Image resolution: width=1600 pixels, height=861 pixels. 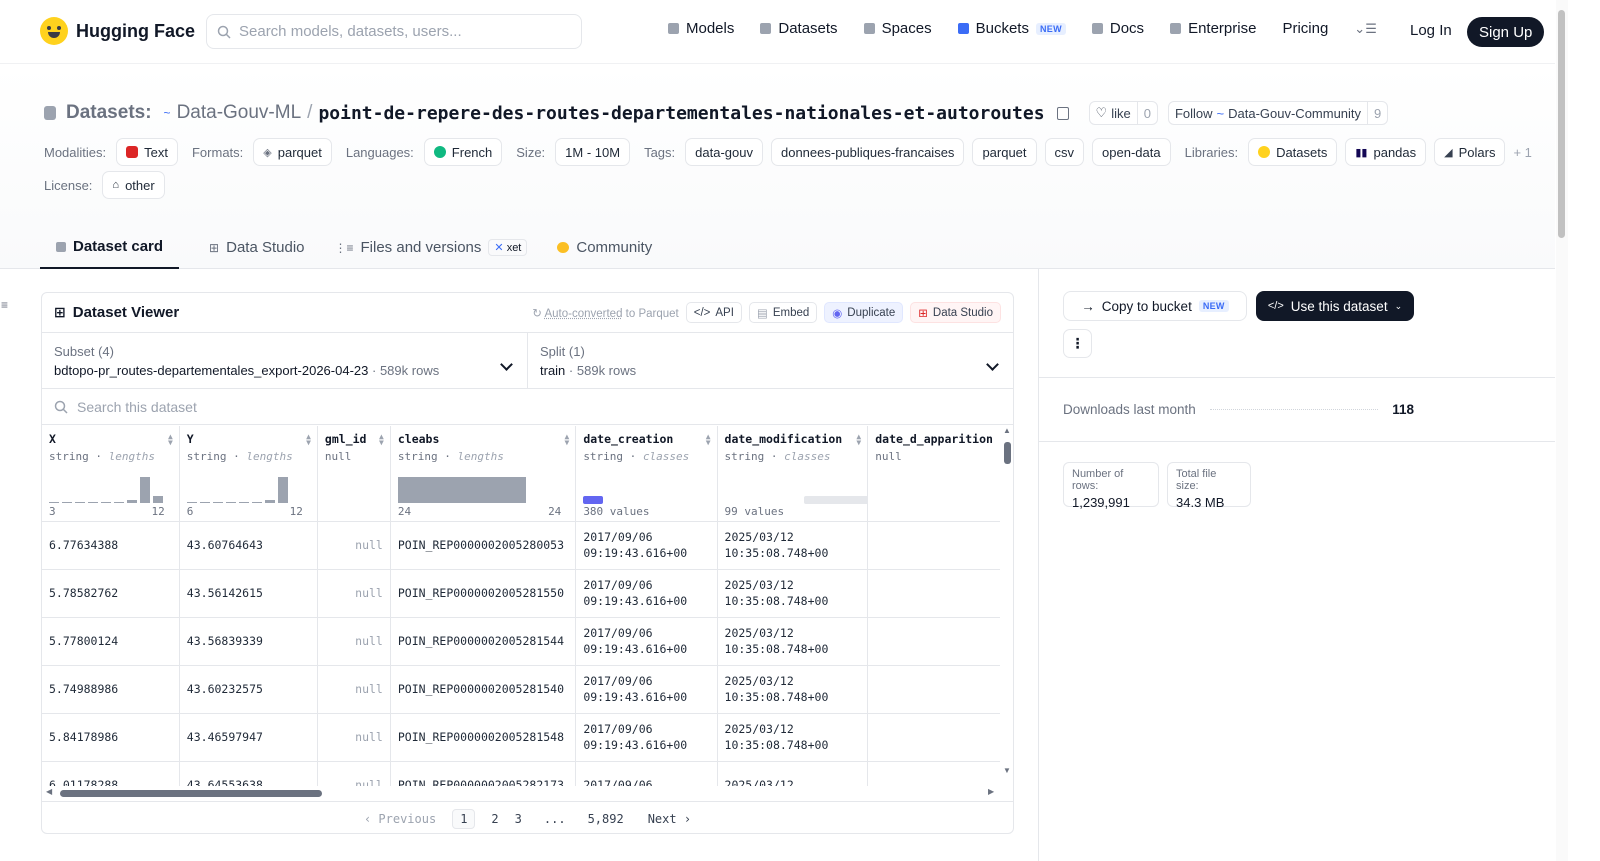 I want to click on sidebar-toggle-icon: ≡, so click(x=4, y=305).